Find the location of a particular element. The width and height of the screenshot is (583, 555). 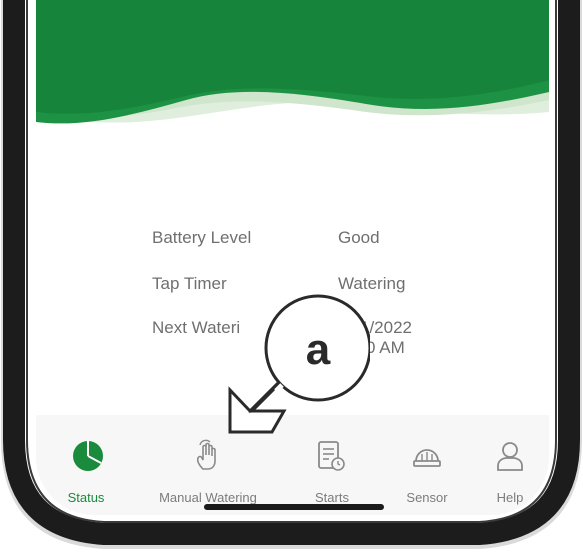

nav-item-status: Status is located at coordinates (86, 465).